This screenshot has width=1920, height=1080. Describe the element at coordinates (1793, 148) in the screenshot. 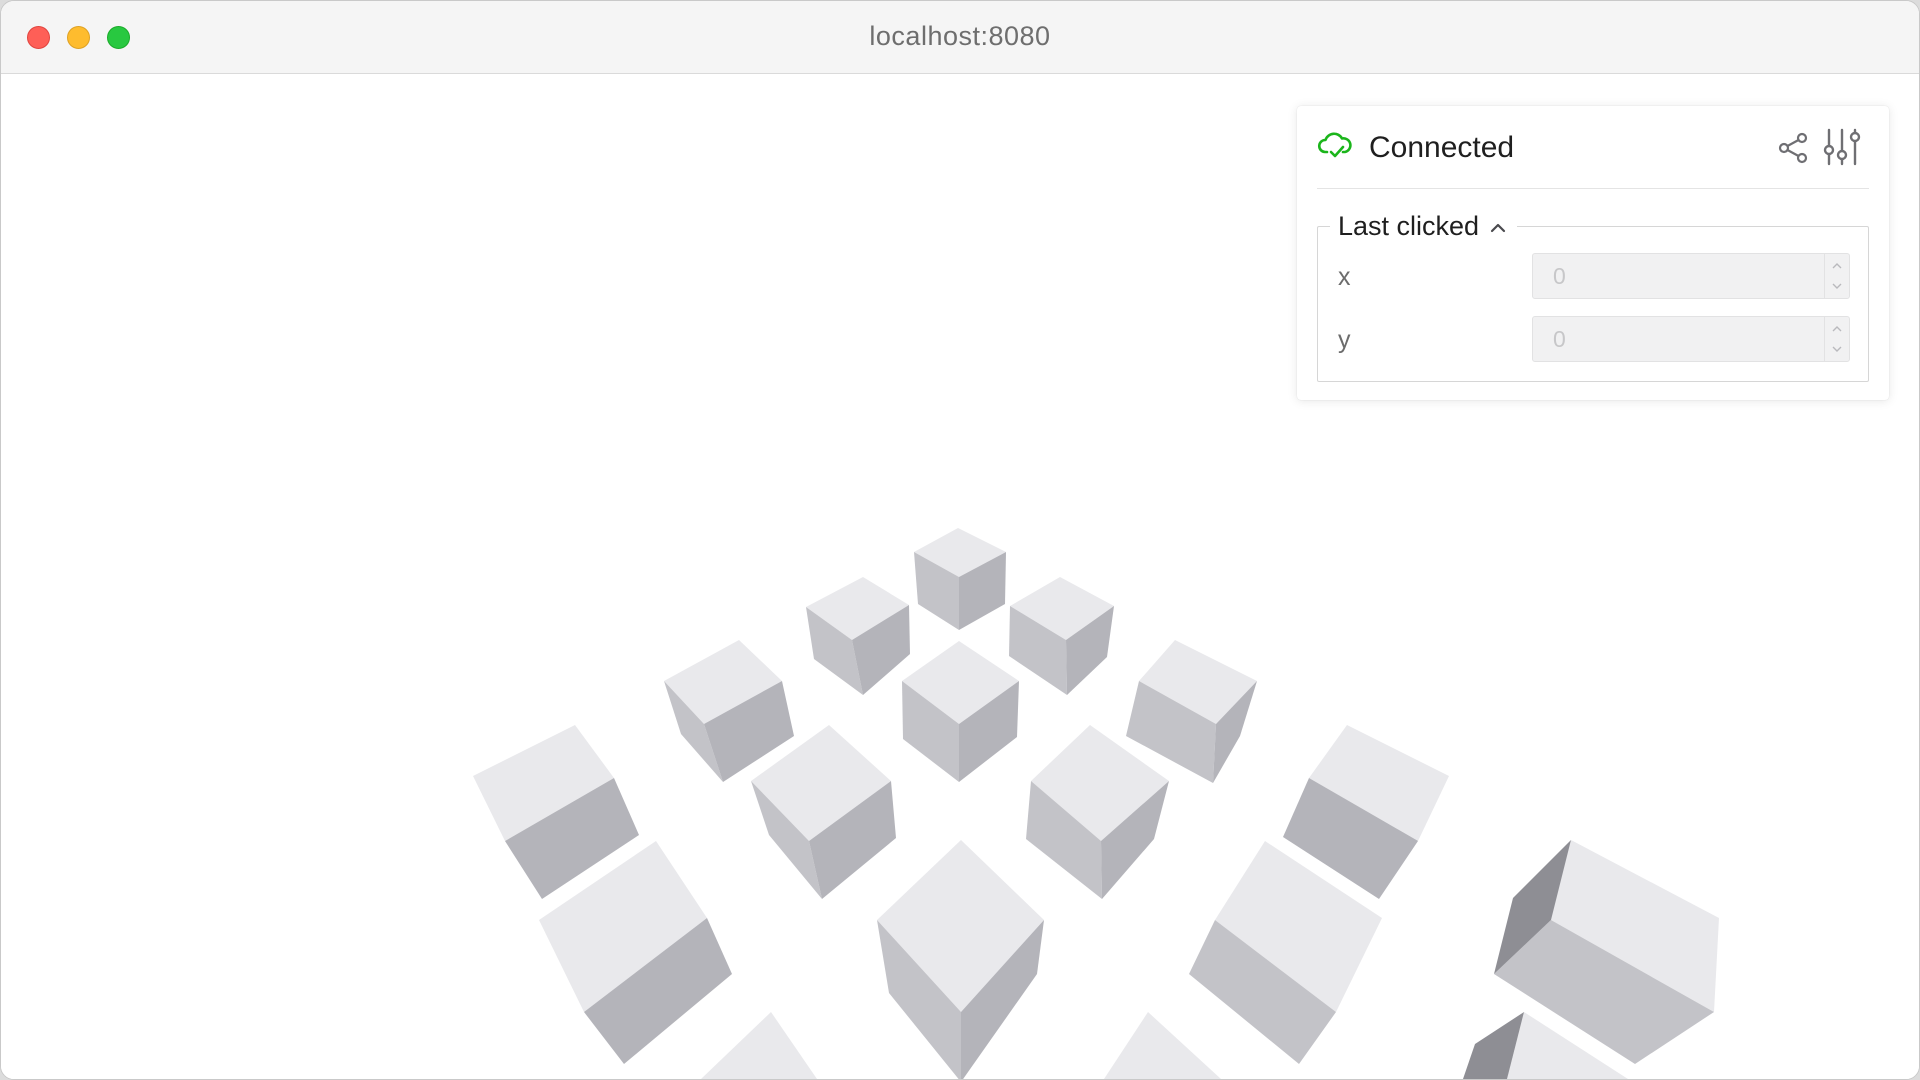

I see `share-icon` at that location.